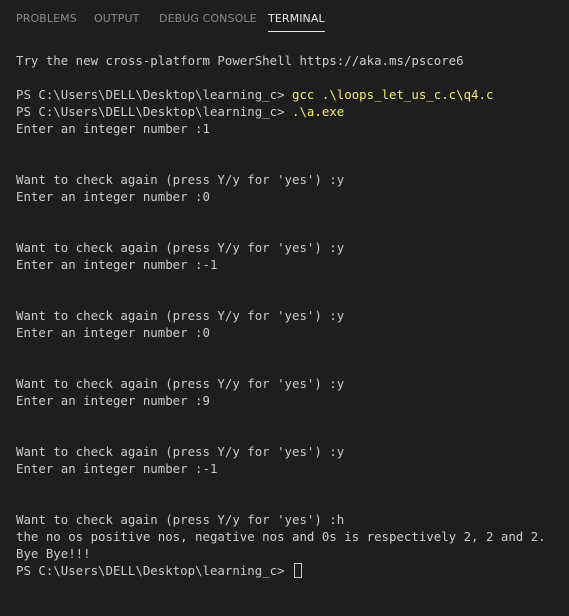 This screenshot has height=616, width=569. I want to click on tab-problems-label: PROBLEMS, so click(46, 18).